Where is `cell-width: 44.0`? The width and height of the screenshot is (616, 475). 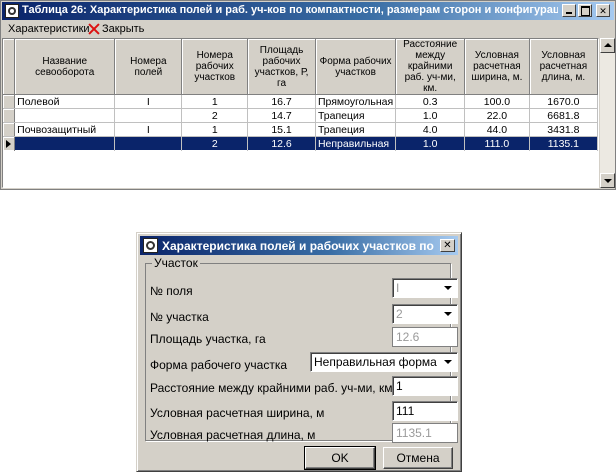
cell-width: 44.0 is located at coordinates (497, 129).